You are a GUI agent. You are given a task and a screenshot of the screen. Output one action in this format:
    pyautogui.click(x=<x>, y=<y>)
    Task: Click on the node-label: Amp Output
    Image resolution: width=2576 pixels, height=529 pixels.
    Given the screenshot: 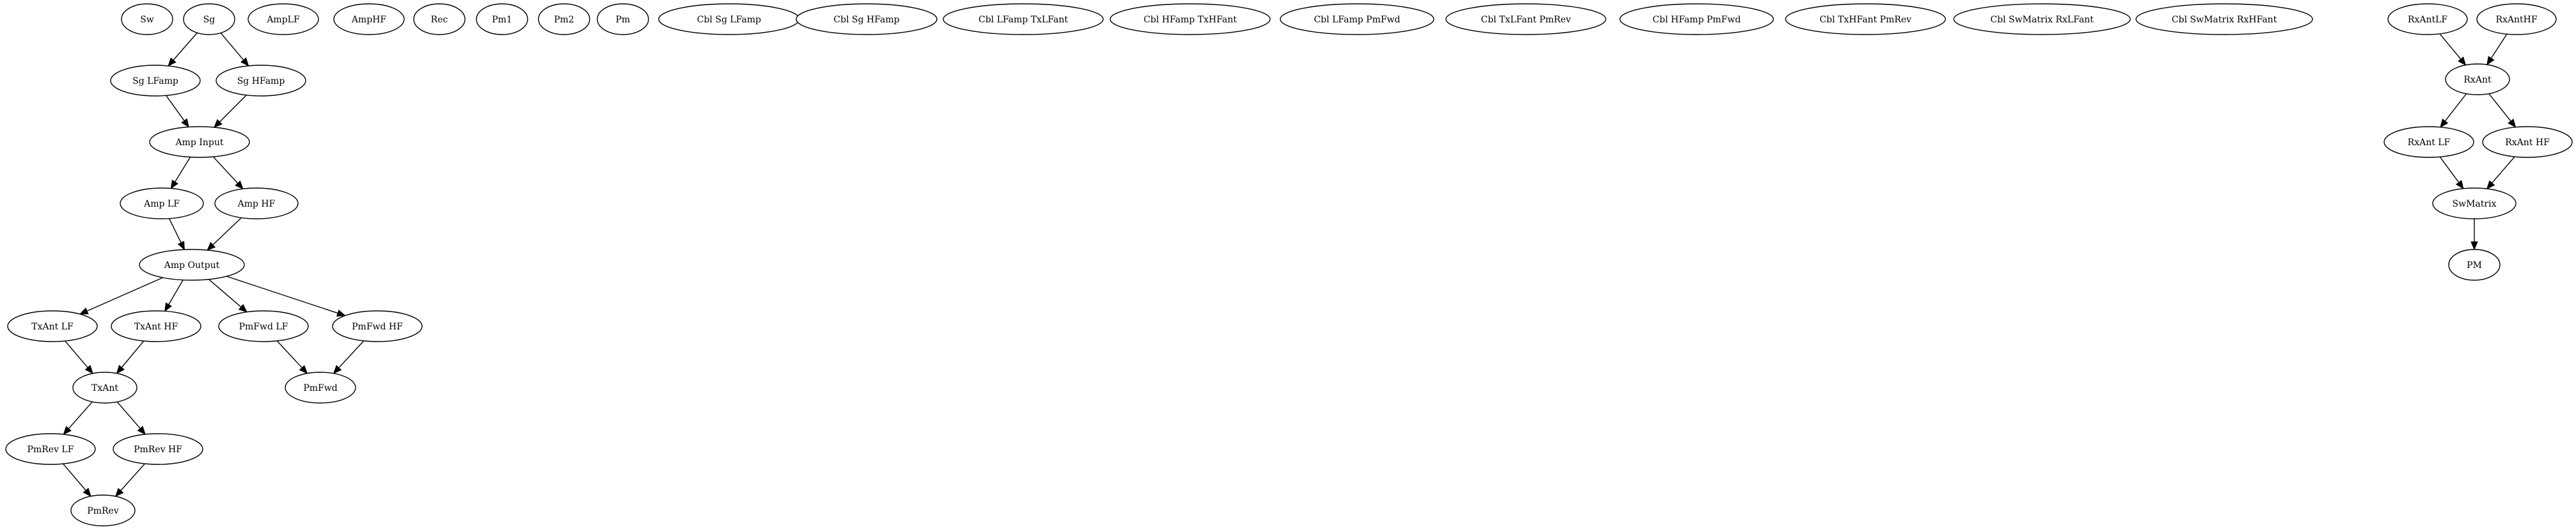 What is the action you would take?
    pyautogui.click(x=192, y=265)
    